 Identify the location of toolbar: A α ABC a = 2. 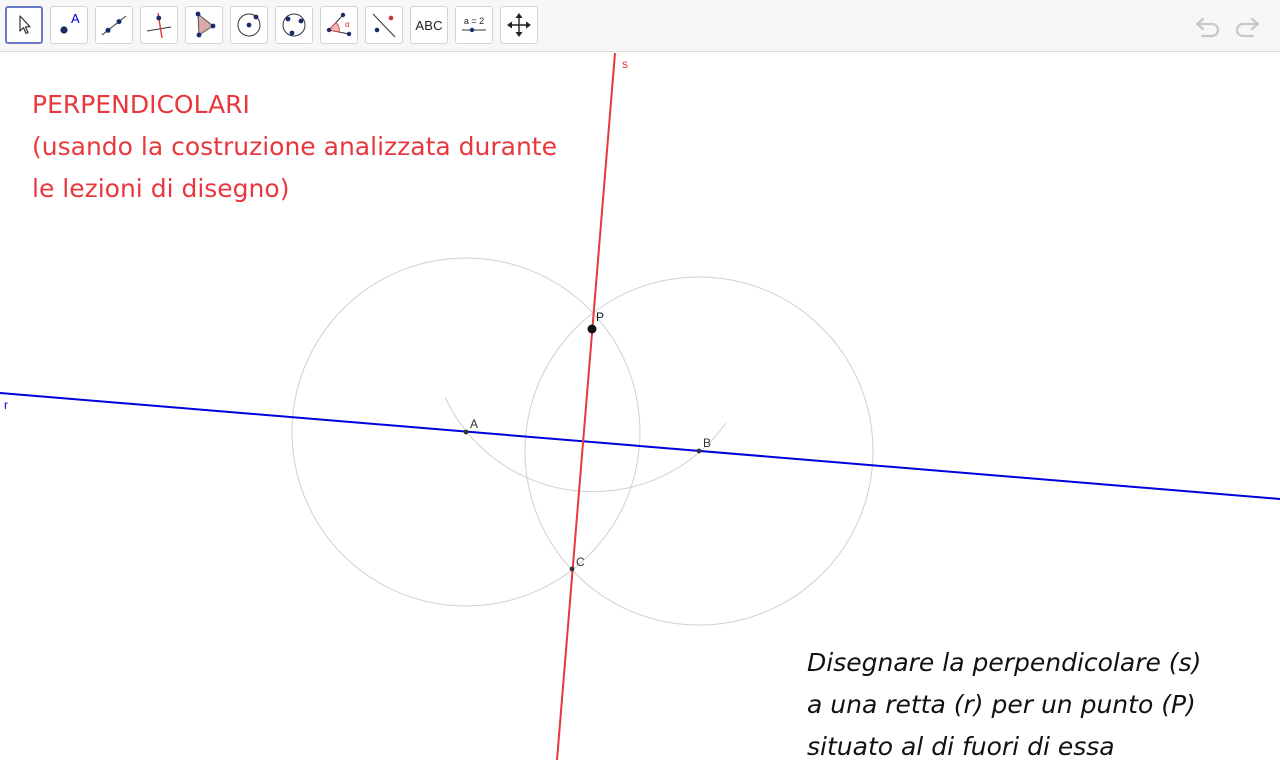
(640, 26).